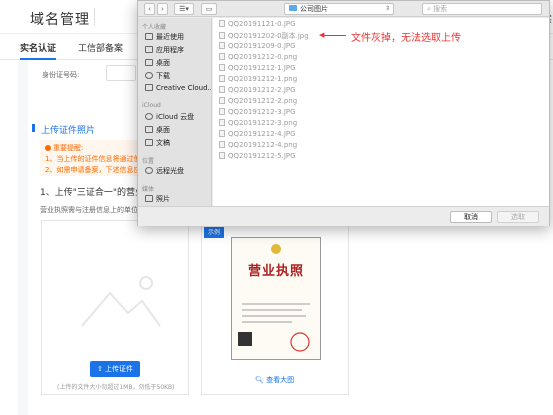 The height and width of the screenshot is (415, 553). What do you see at coordinates (68, 131) in the screenshot?
I see `section-title: 上传证件照片` at bounding box center [68, 131].